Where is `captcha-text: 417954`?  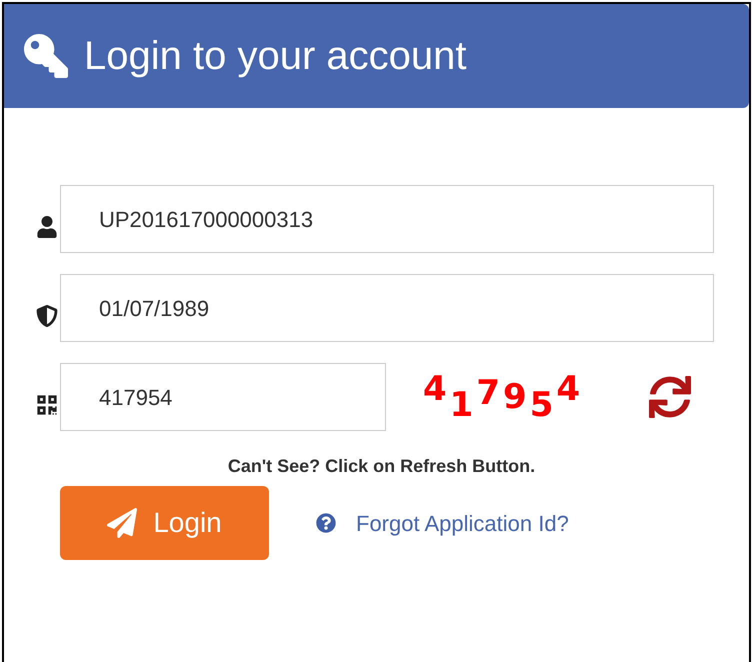
captcha-text: 417954 is located at coordinates (503, 397).